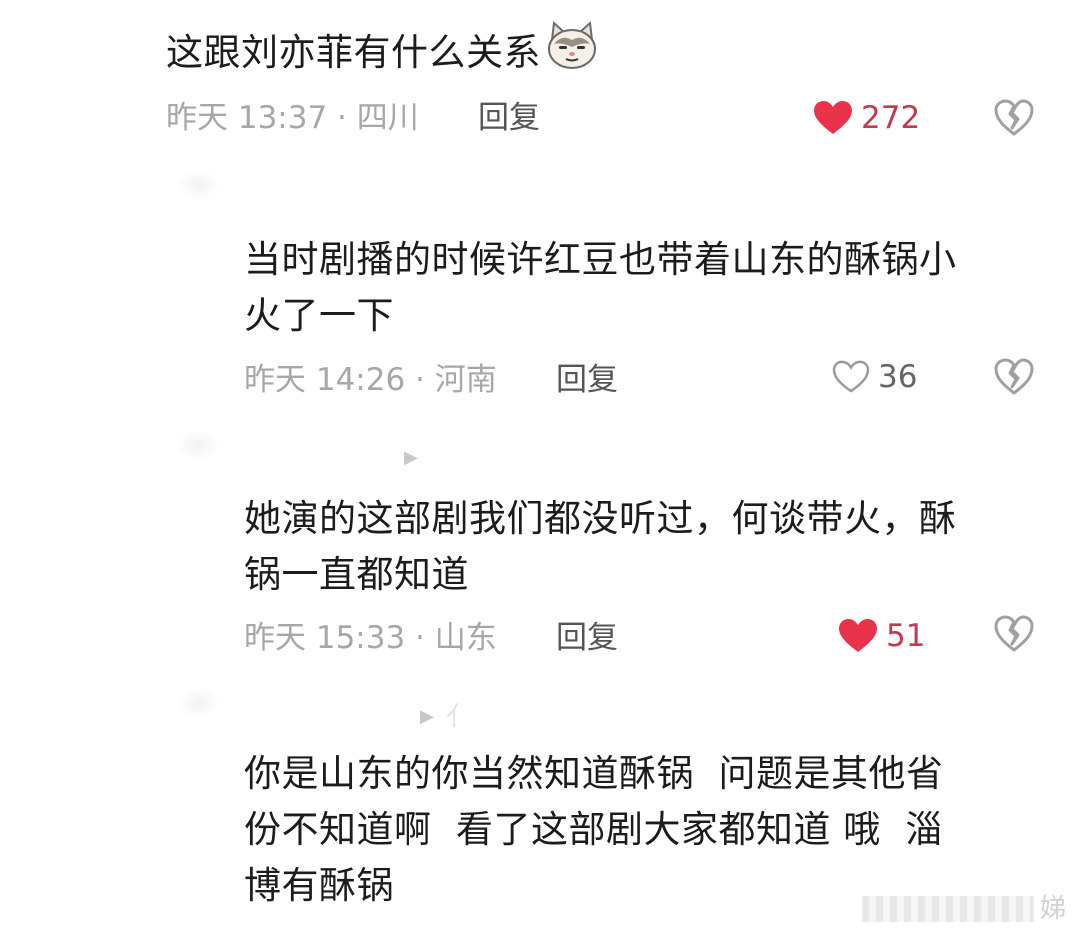 The height and width of the screenshot is (932, 1080). Describe the element at coordinates (874, 377) in the screenshot. I see `comment-2-like-button: 36` at that location.